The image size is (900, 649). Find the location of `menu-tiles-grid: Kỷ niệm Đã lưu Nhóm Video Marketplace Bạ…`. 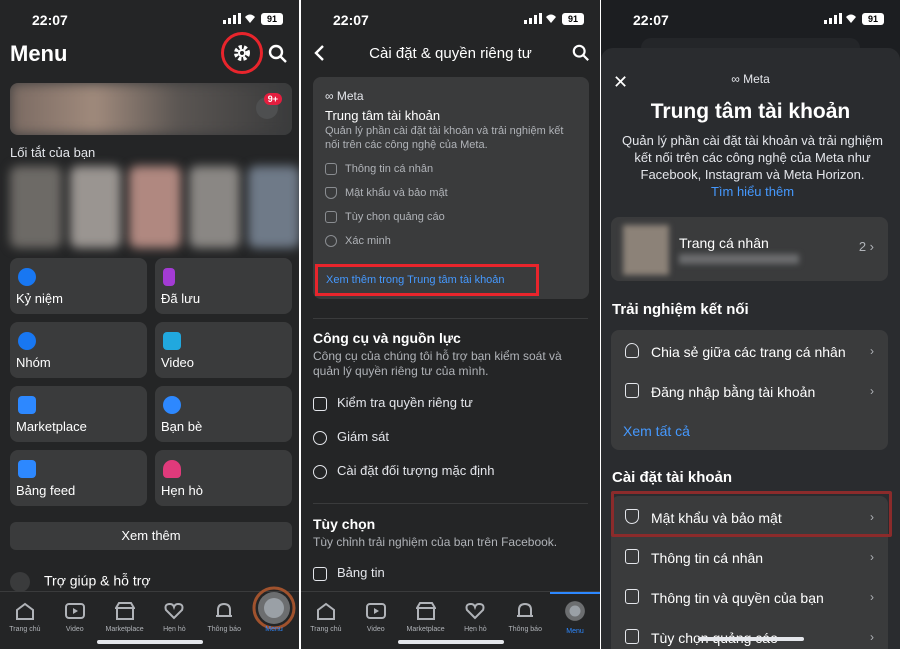

menu-tiles-grid: Kỷ niệm Đã lưu Nhóm Video Marketplace Bạ… is located at coordinates (151, 382).